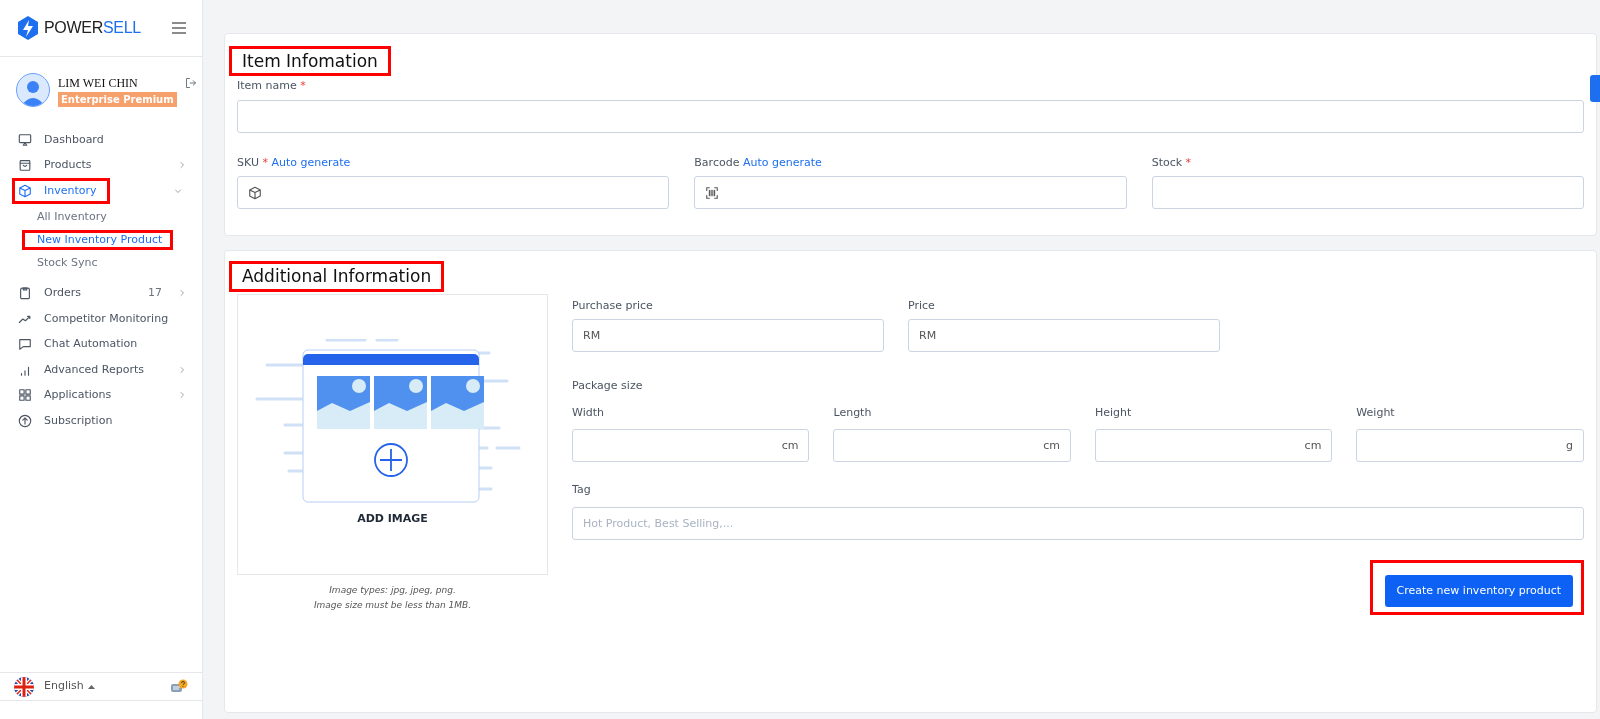  Describe the element at coordinates (102, 421) in the screenshot. I see `nav-item: Subscription` at that location.